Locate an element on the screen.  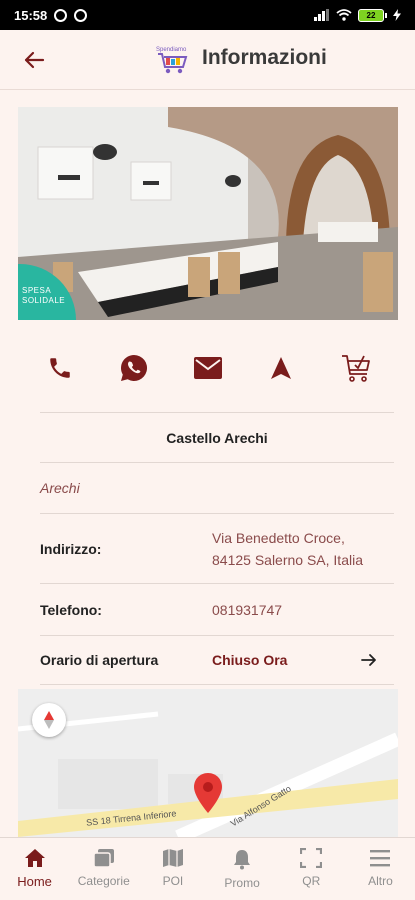
battery-icon: 22 is located at coordinates (372, 15).